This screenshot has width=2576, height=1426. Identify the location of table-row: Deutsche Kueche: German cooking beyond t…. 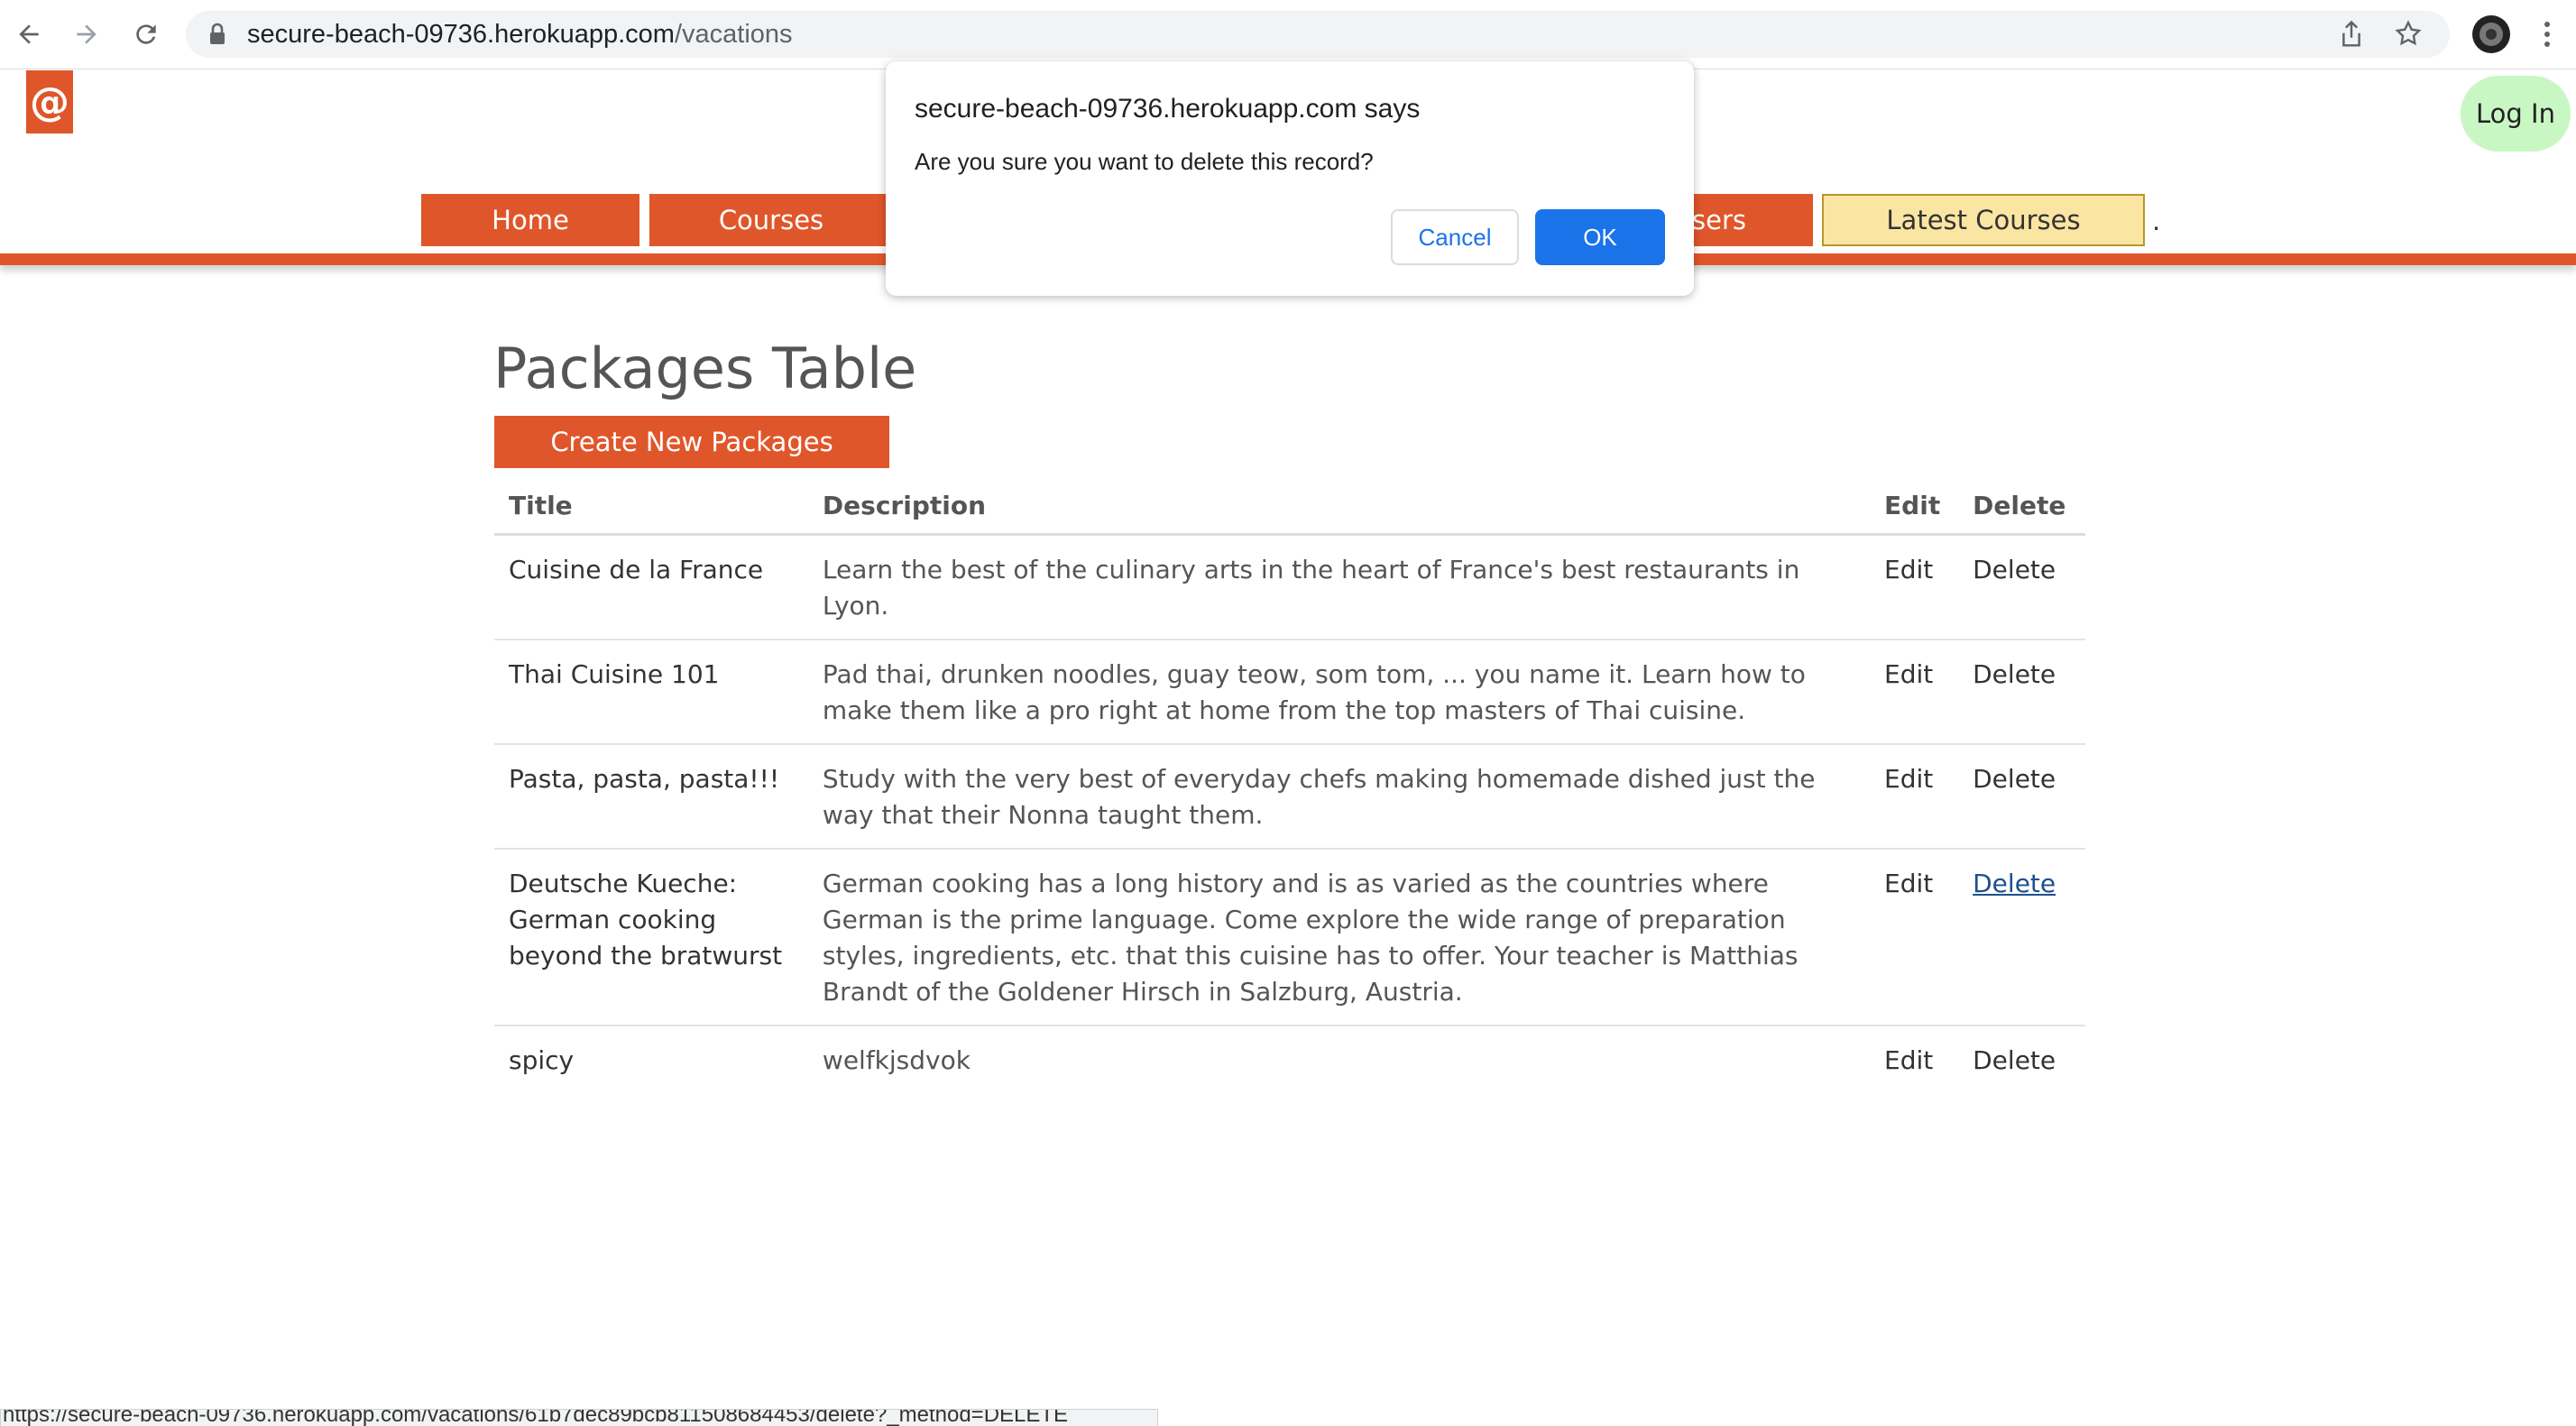
(1290, 937).